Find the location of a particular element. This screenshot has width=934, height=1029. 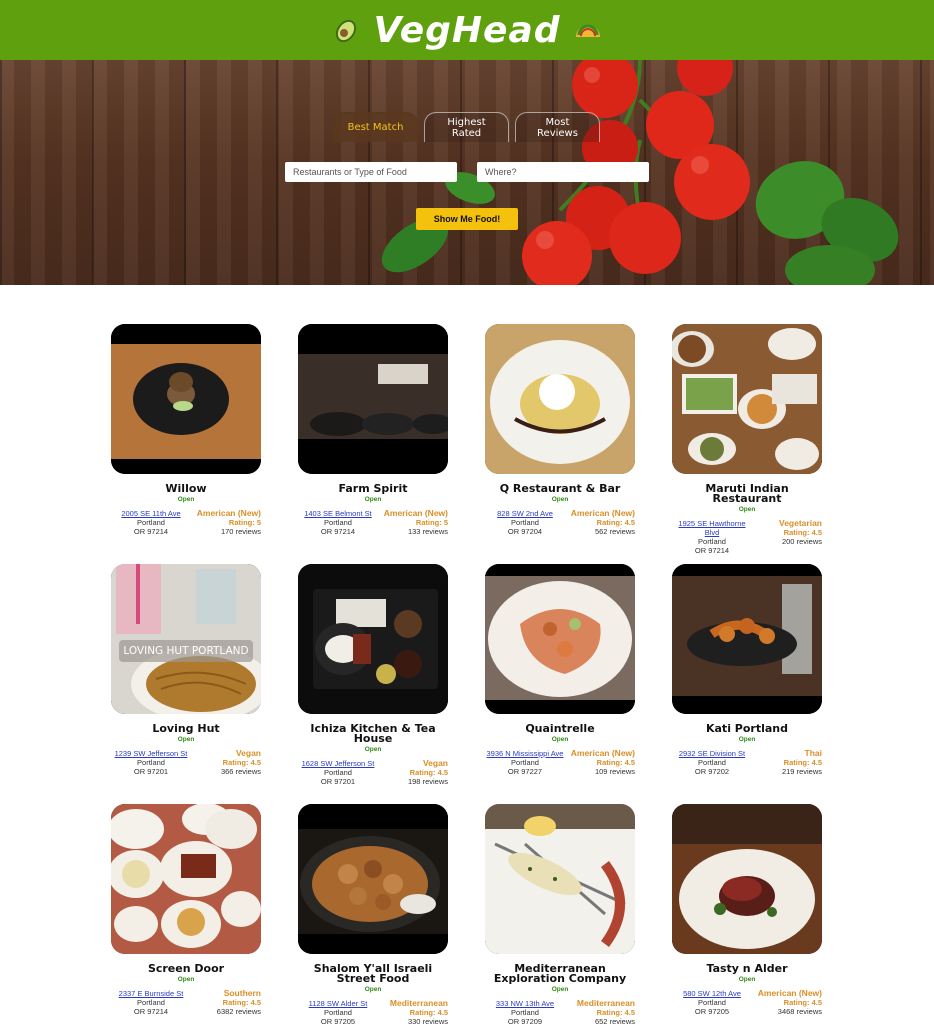

restaurant-name: Loving Hut is located at coordinates (186, 728).